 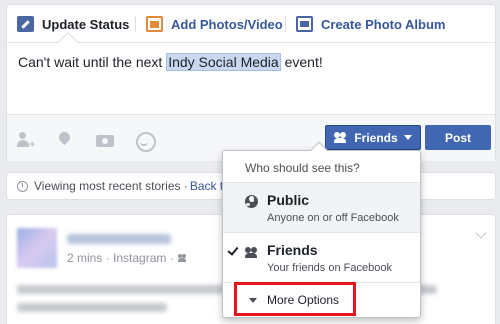 What do you see at coordinates (292, 250) in the screenshot?
I see `option-title: Friends` at bounding box center [292, 250].